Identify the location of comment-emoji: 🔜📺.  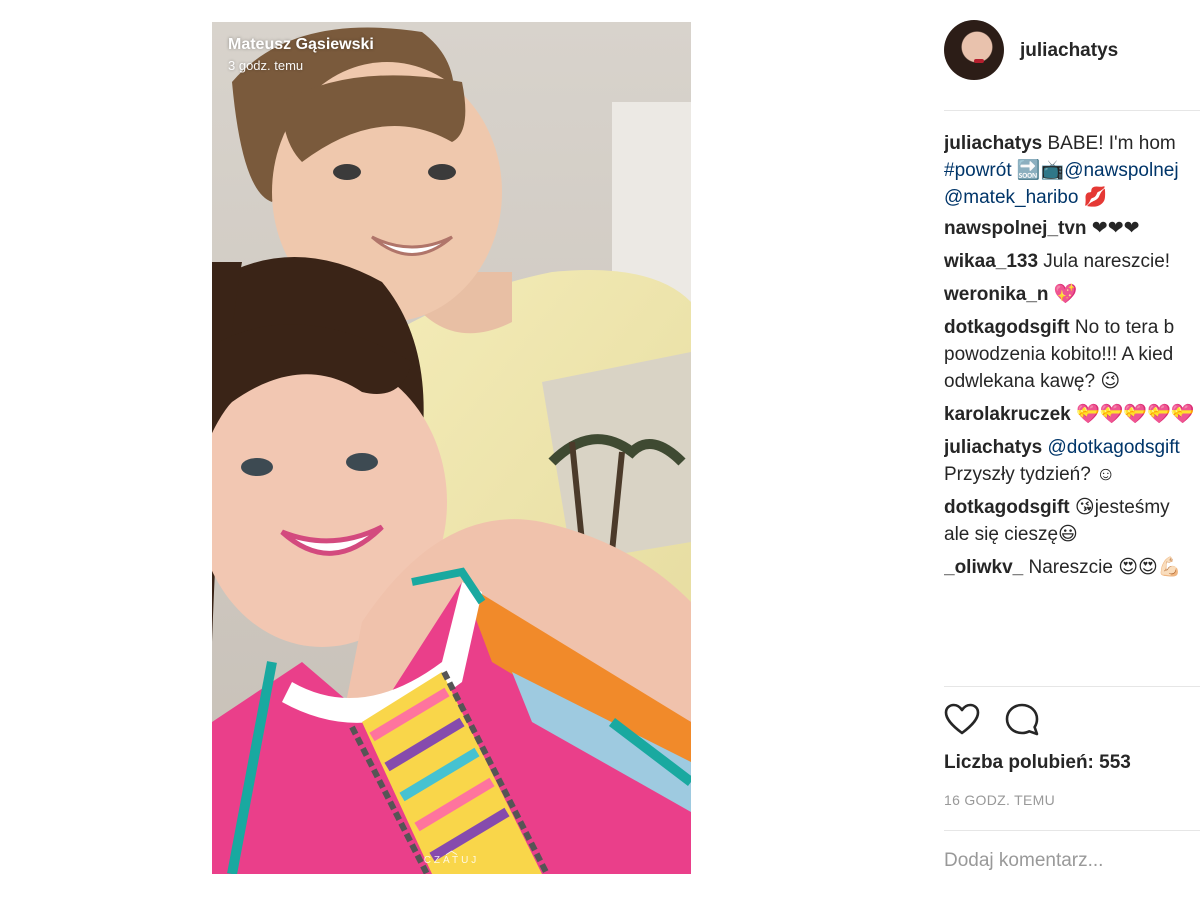
(1038, 170).